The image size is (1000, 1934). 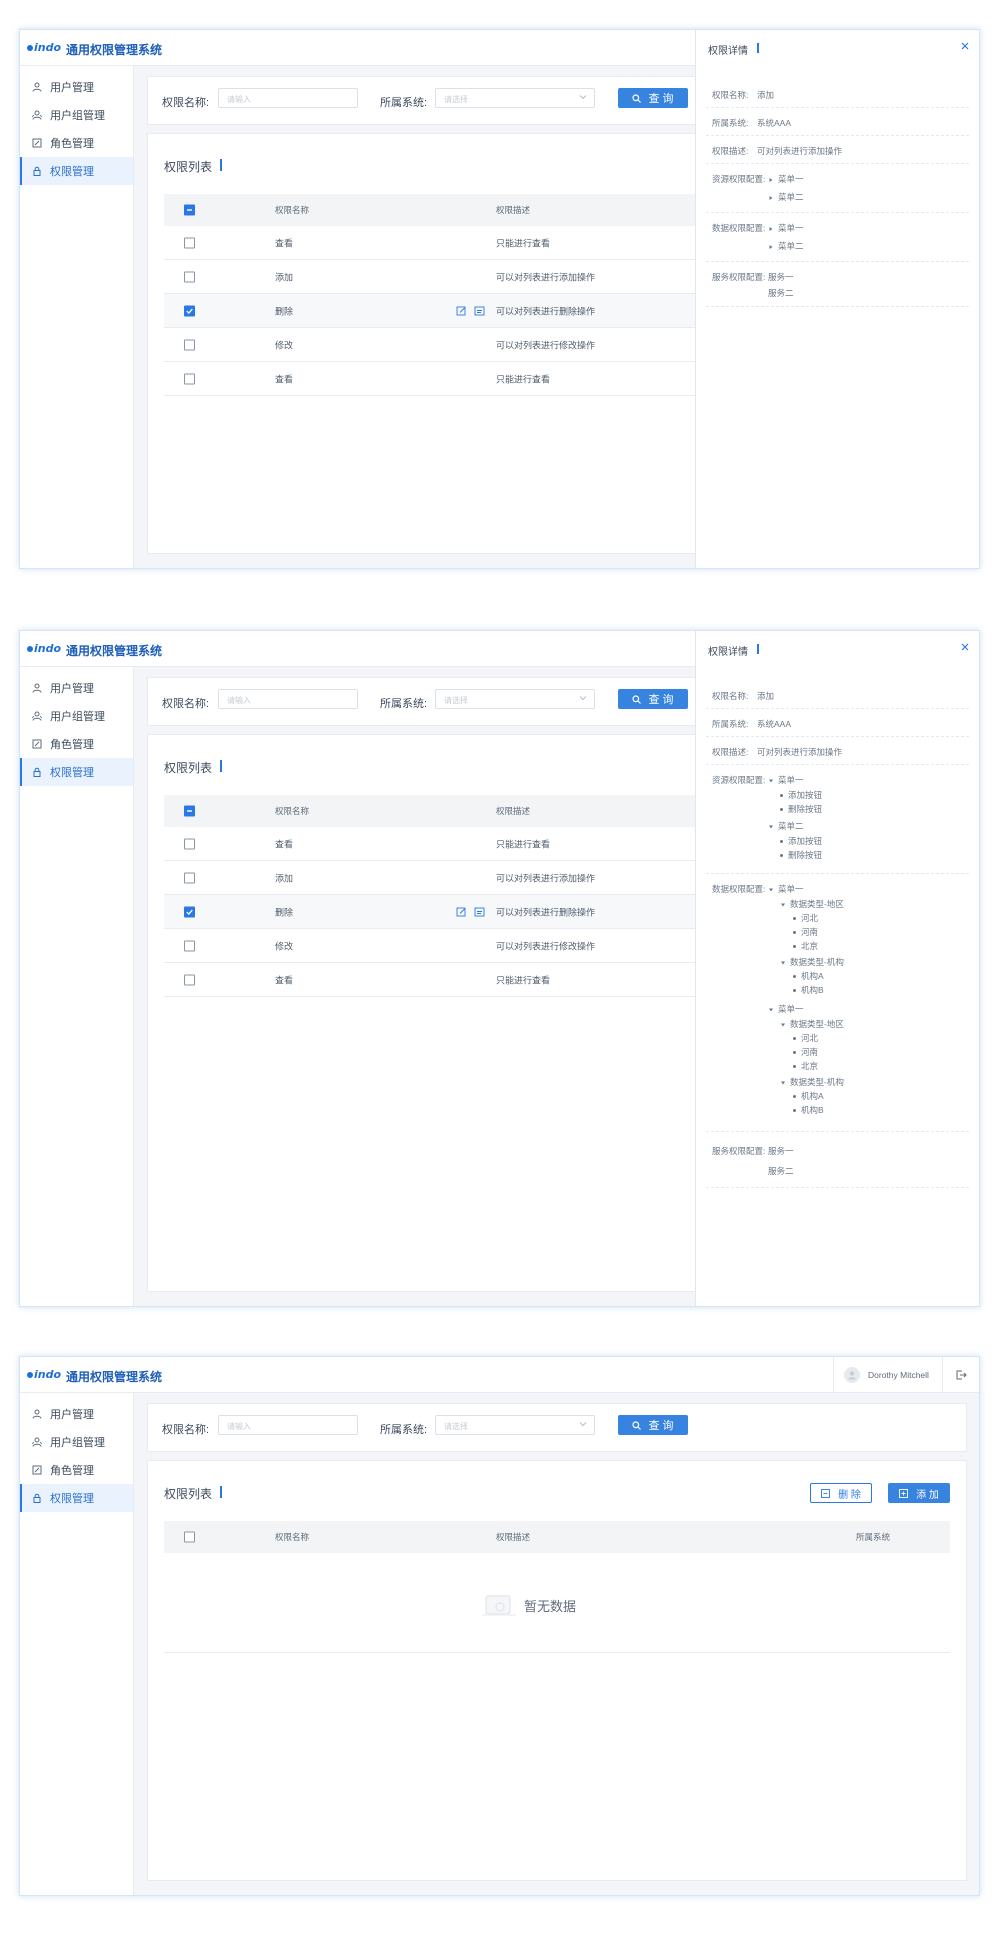 I want to click on tree-leaf: 机构B, so click(x=808, y=990).